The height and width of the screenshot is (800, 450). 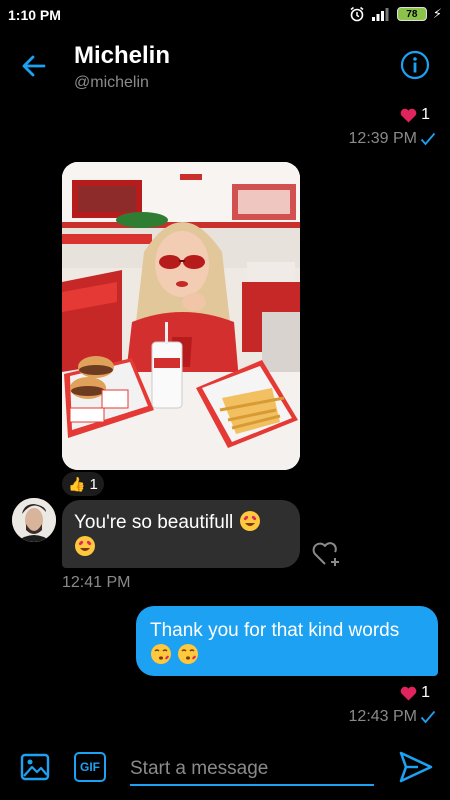 What do you see at coordinates (380, 14) in the screenshot?
I see `signal-icon` at bounding box center [380, 14].